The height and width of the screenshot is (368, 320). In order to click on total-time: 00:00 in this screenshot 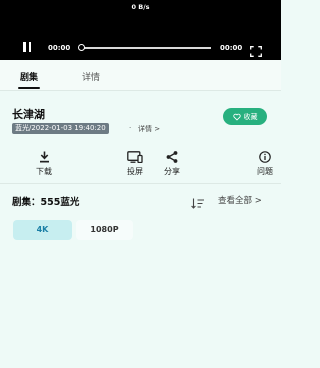, I will do `click(231, 48)`.